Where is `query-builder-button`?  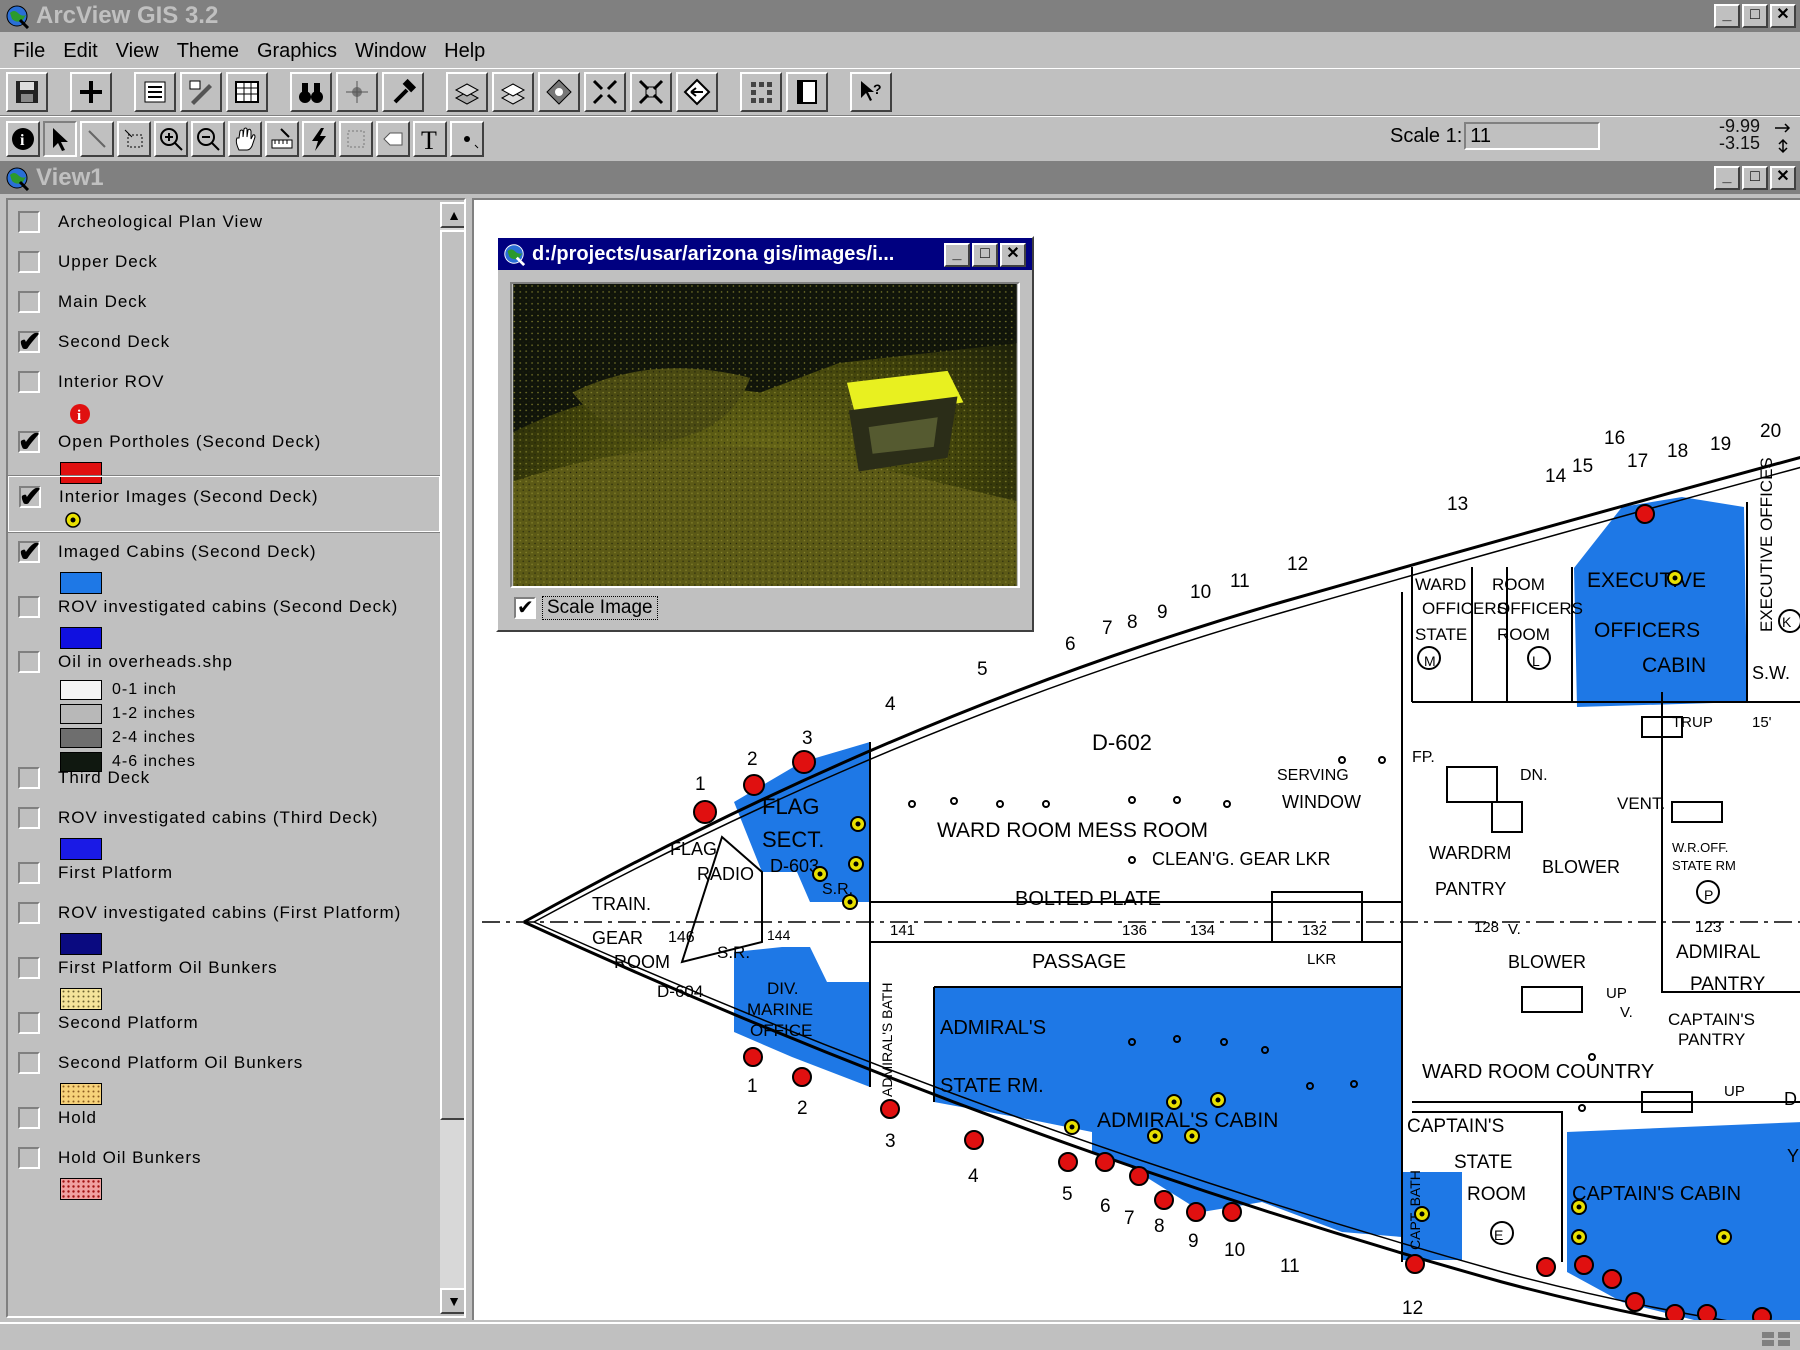
query-builder-button is located at coordinates (403, 92).